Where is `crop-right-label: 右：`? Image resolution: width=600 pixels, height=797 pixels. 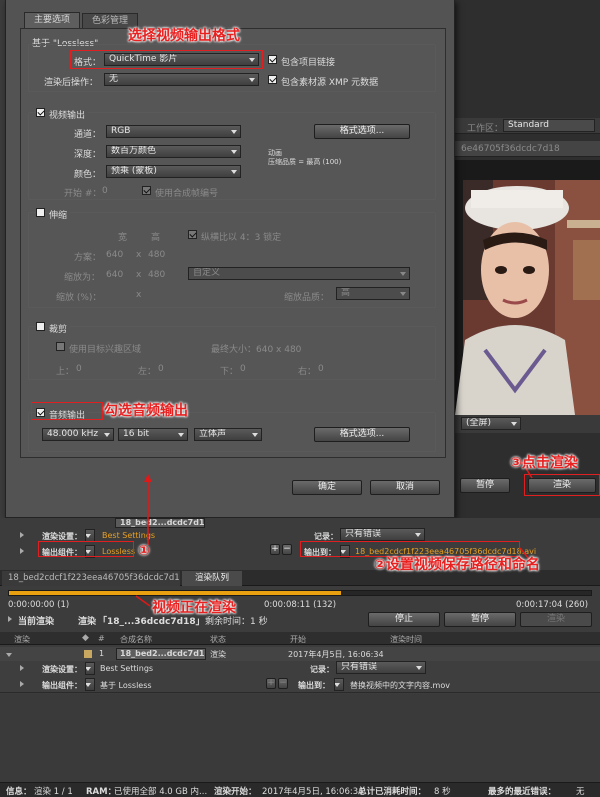 crop-right-label: 右： is located at coordinates (307, 372).